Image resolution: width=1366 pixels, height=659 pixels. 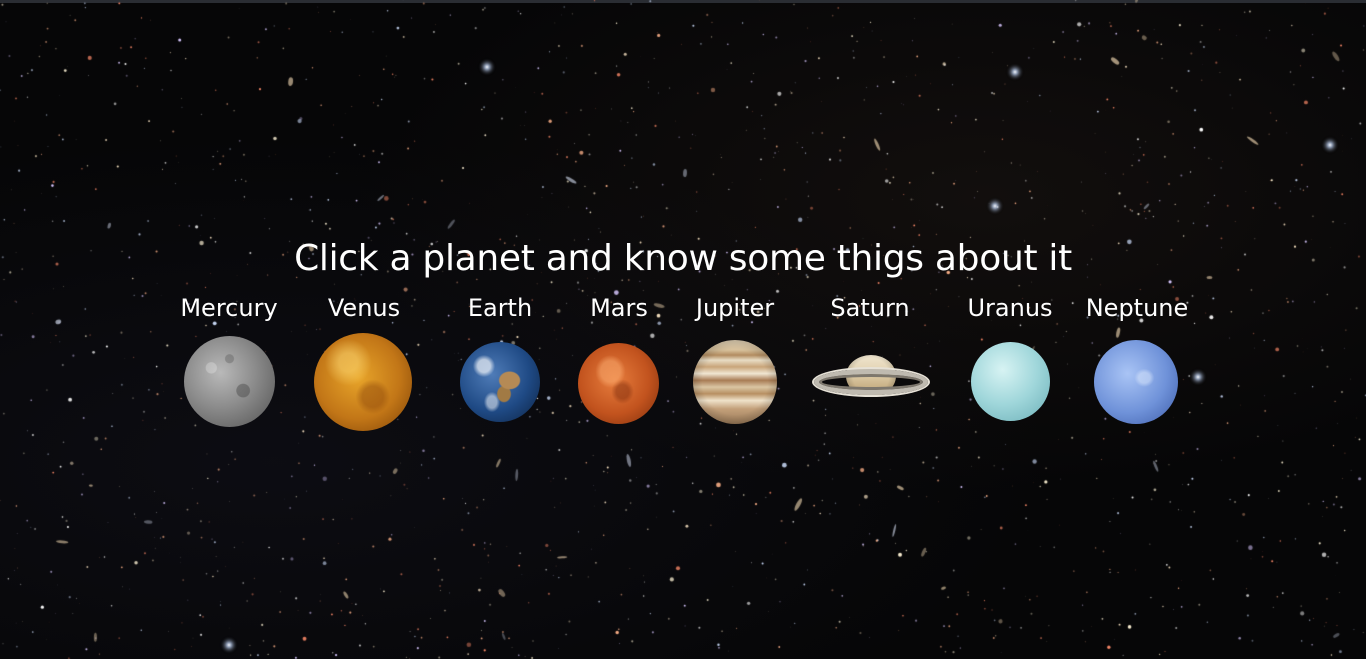 What do you see at coordinates (735, 308) in the screenshot?
I see `planet-label-jupiter: Jupiter` at bounding box center [735, 308].